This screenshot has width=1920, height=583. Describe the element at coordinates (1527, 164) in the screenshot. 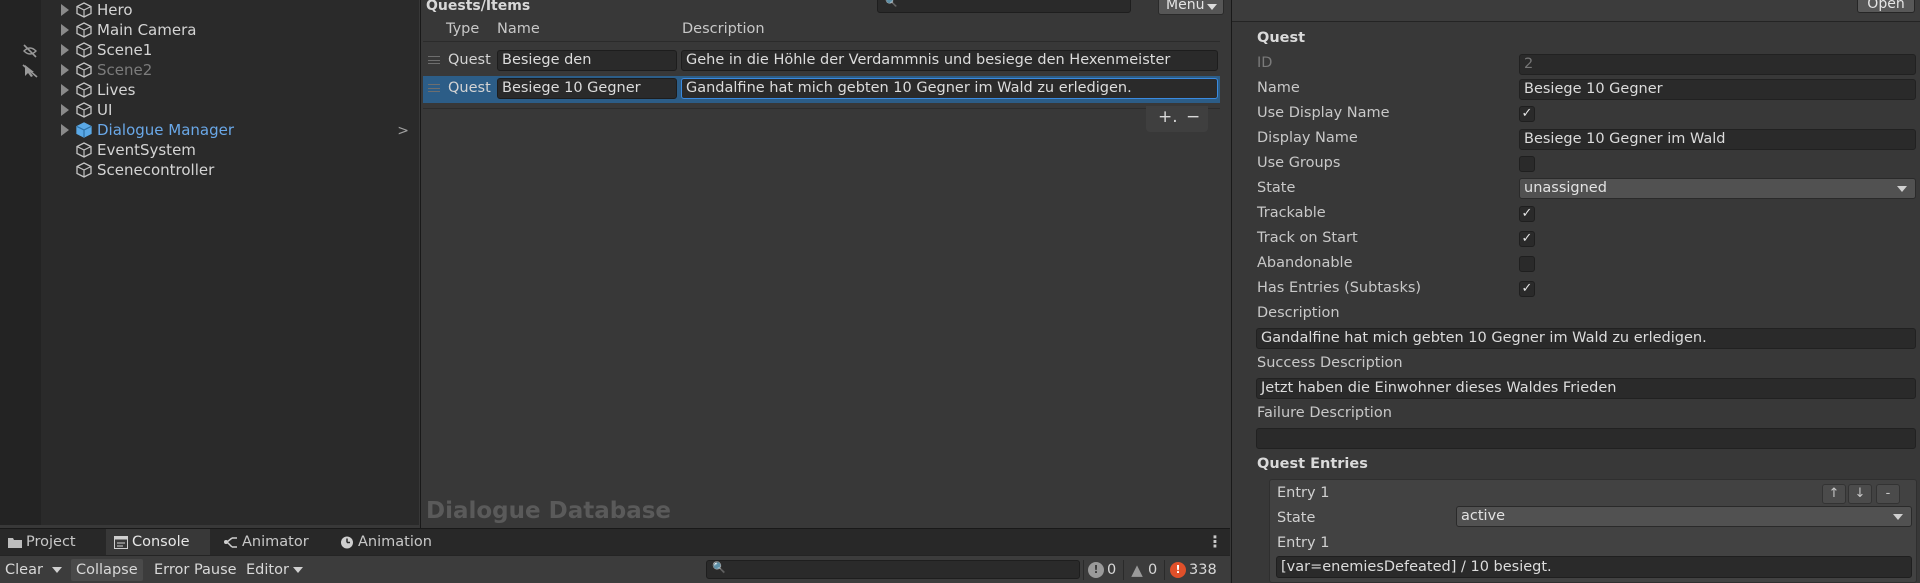

I see `use-groups-checkbox` at that location.